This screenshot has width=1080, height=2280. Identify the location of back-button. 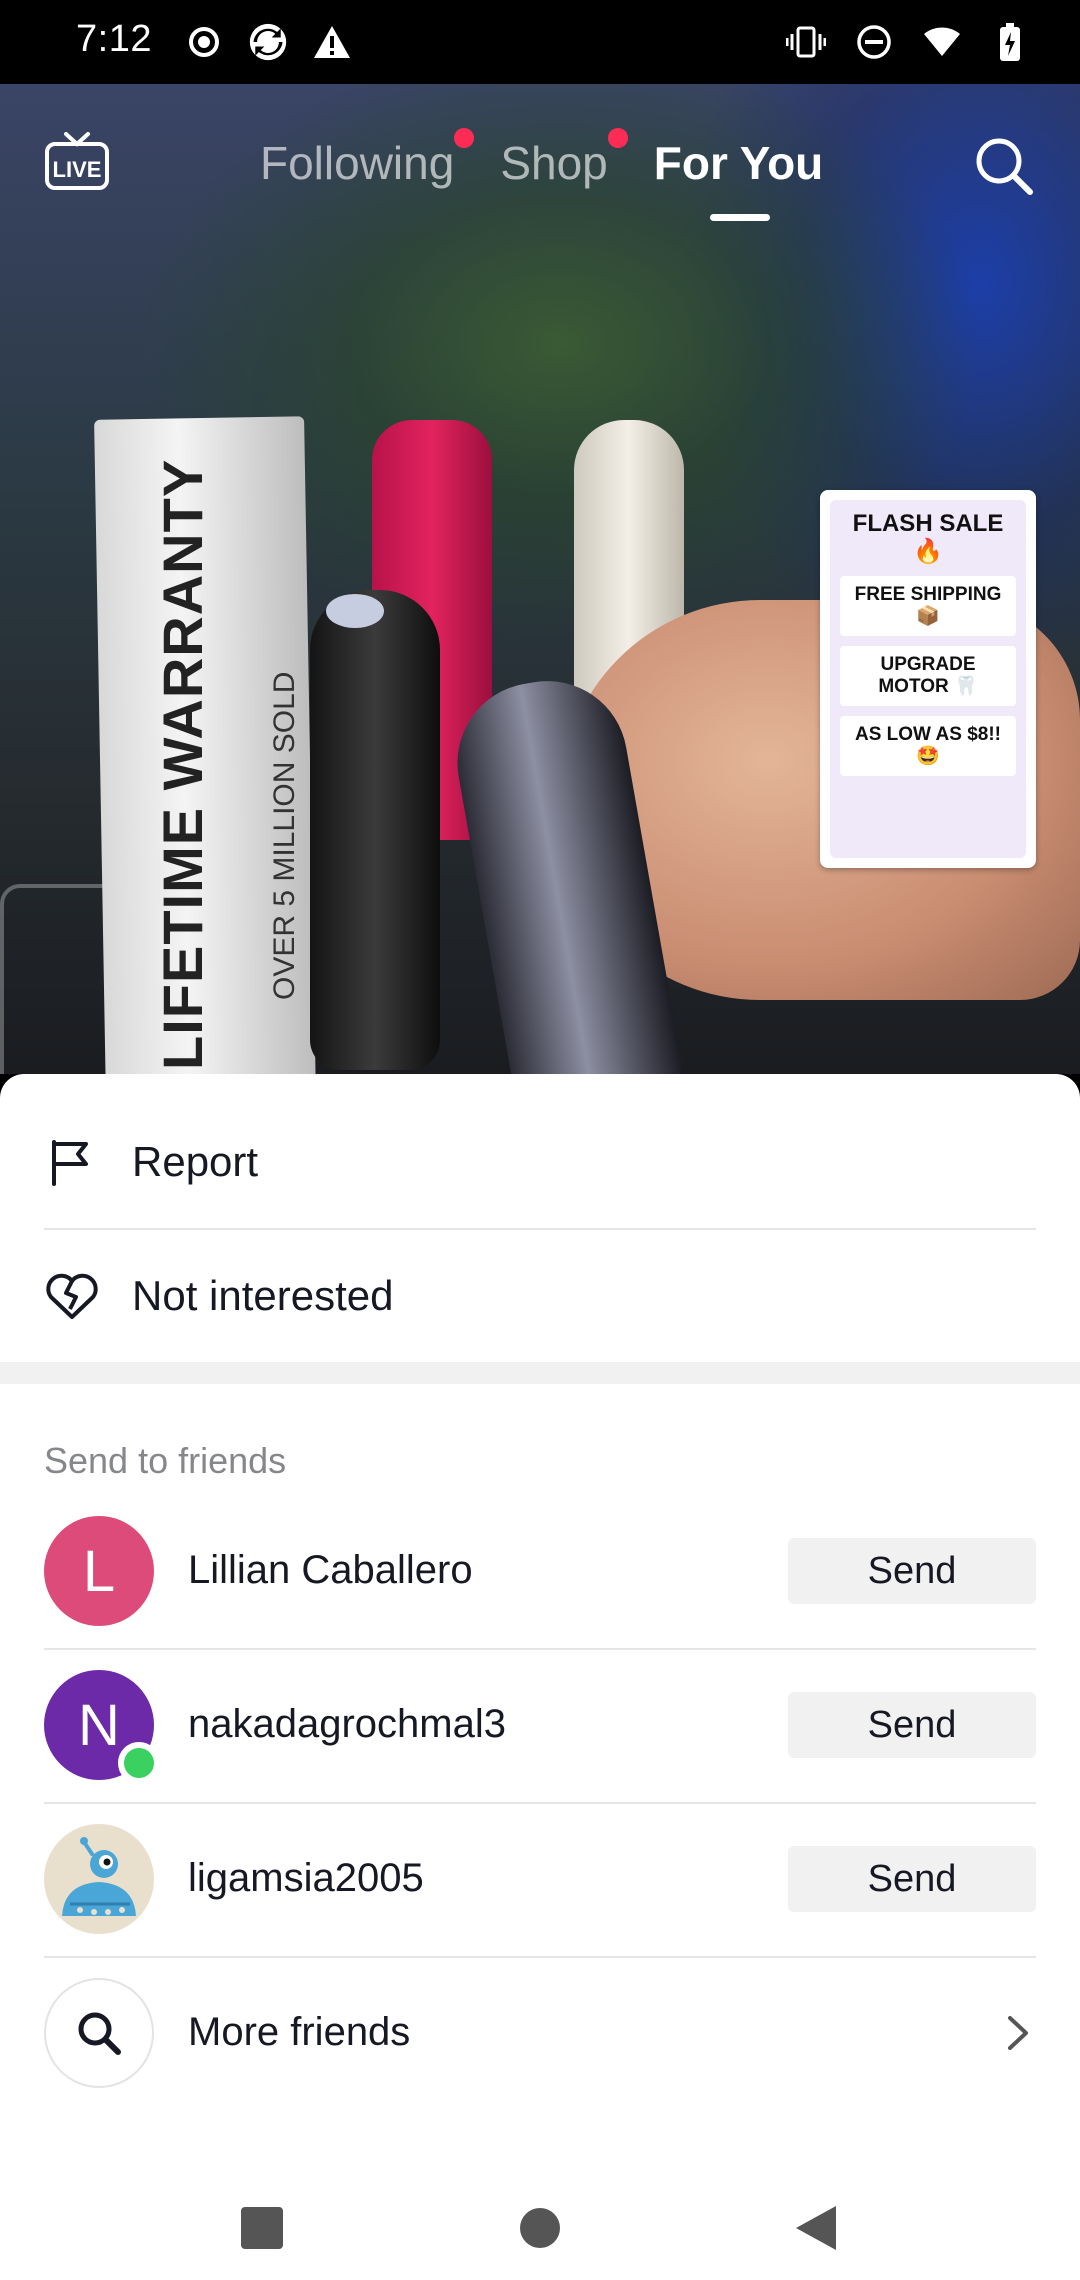
(818, 2228).